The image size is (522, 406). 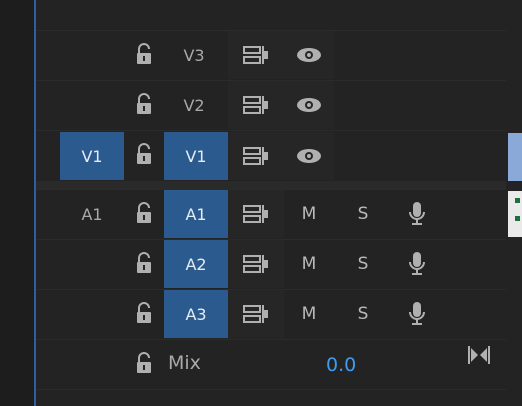 I want to click on source-patch-a1: A1, so click(x=92, y=214).